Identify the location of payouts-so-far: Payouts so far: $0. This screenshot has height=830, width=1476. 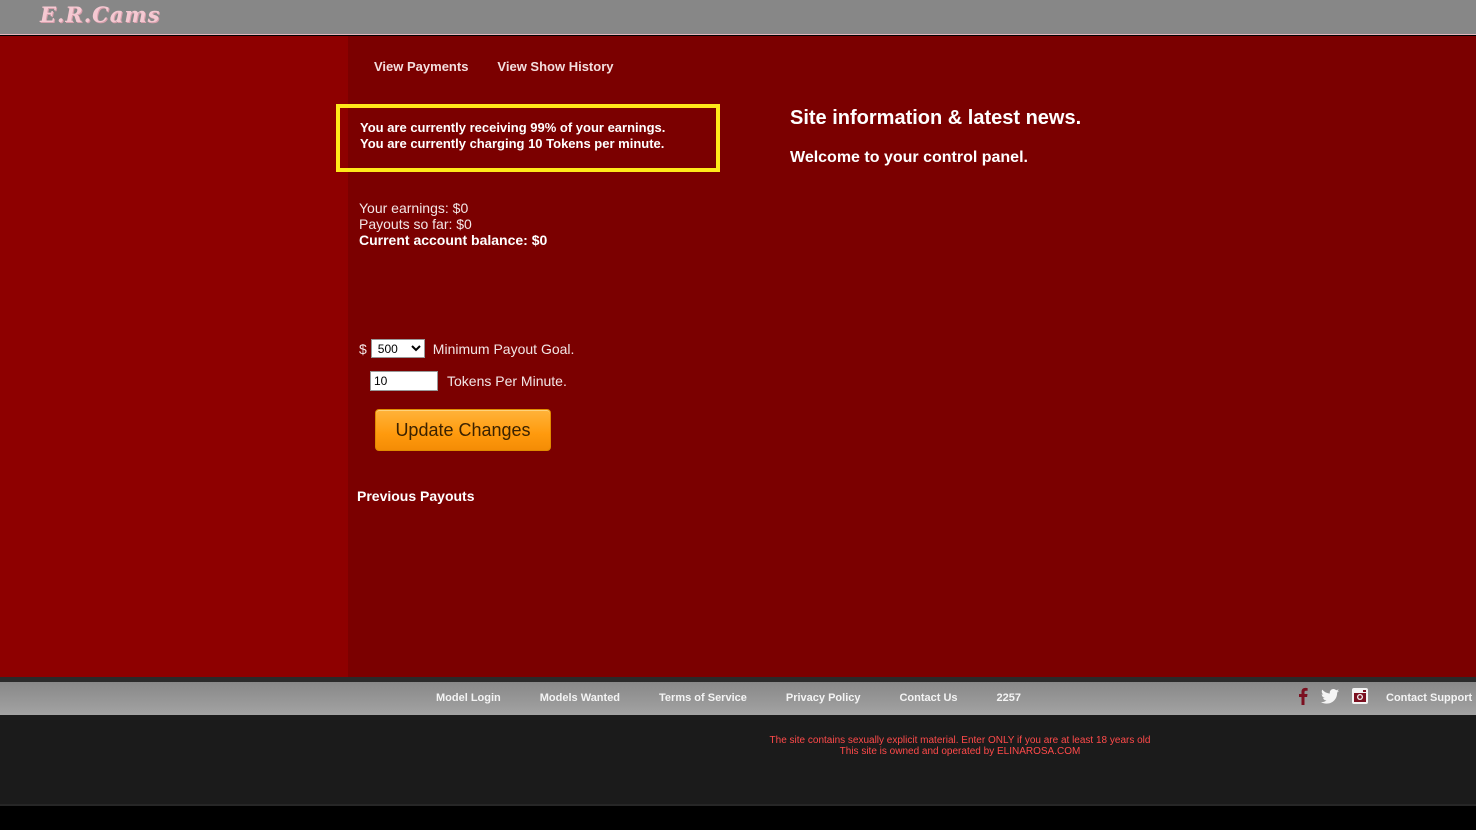
(415, 224).